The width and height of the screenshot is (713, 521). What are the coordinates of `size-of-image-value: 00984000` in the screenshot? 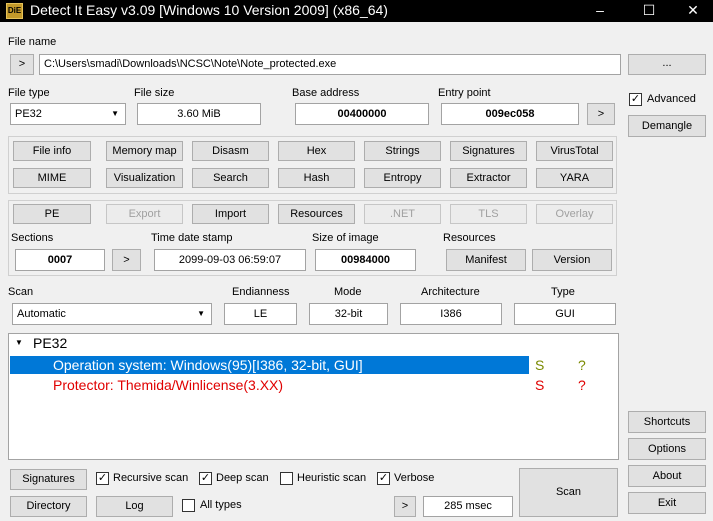 It's located at (365, 260).